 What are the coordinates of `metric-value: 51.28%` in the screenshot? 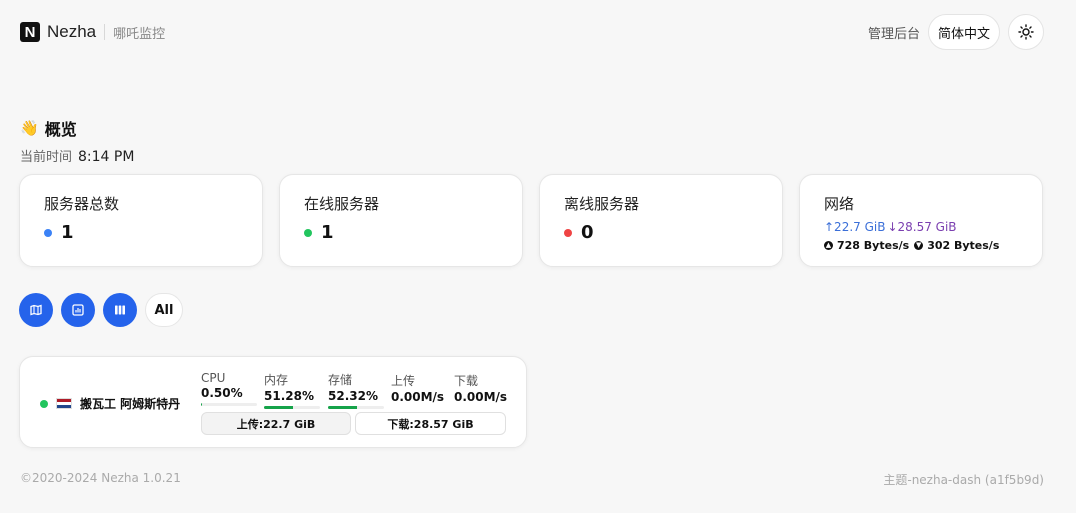 It's located at (289, 396).